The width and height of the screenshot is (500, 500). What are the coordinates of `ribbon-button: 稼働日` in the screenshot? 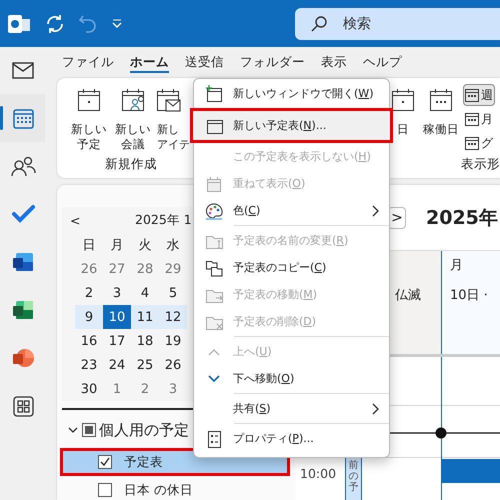 It's located at (441, 120).